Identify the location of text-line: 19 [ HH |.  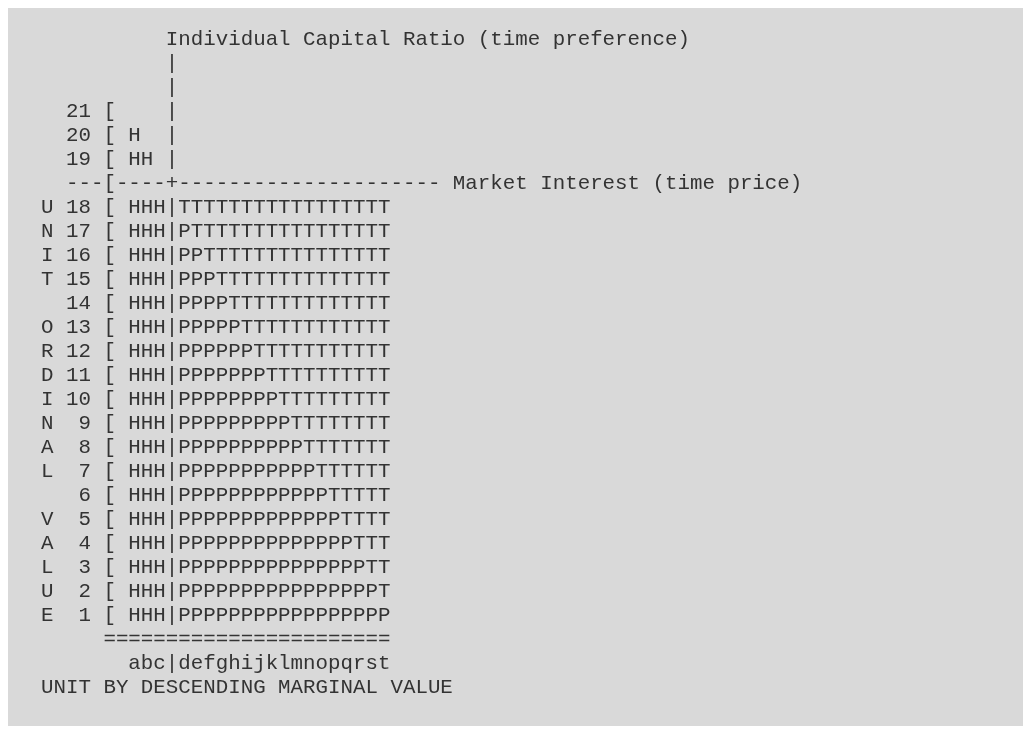
(121, 160).